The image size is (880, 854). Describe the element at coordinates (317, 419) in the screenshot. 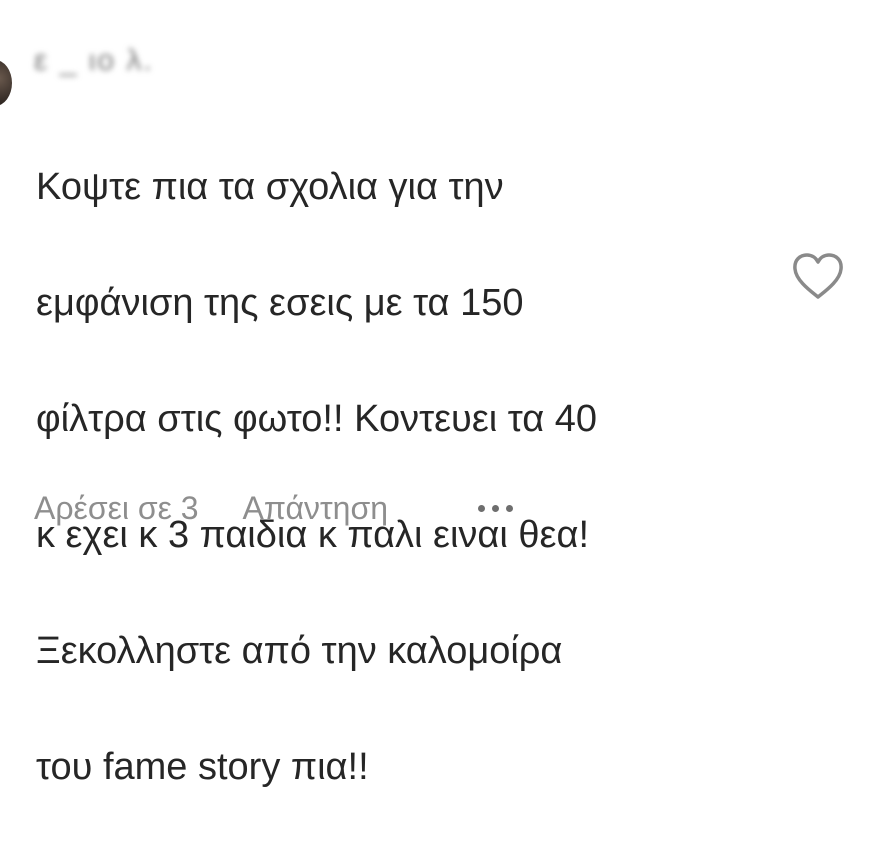

I see `comment-text-line: φίλτρα στις φωτο!! Κοντευει τα 40` at that location.